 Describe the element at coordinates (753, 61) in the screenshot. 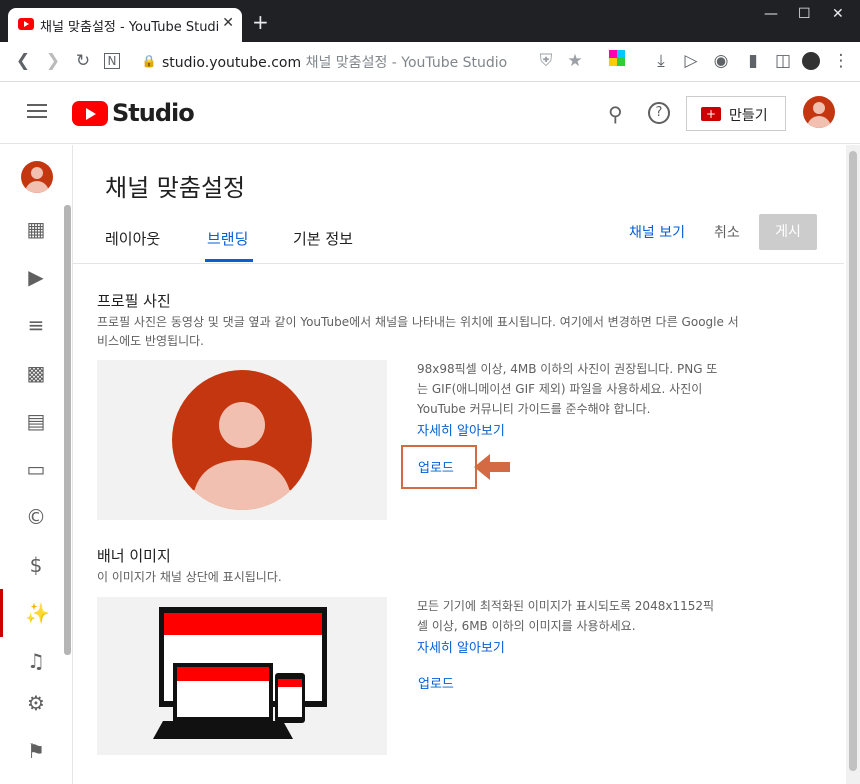

I see `reader-icon: ▮` at that location.